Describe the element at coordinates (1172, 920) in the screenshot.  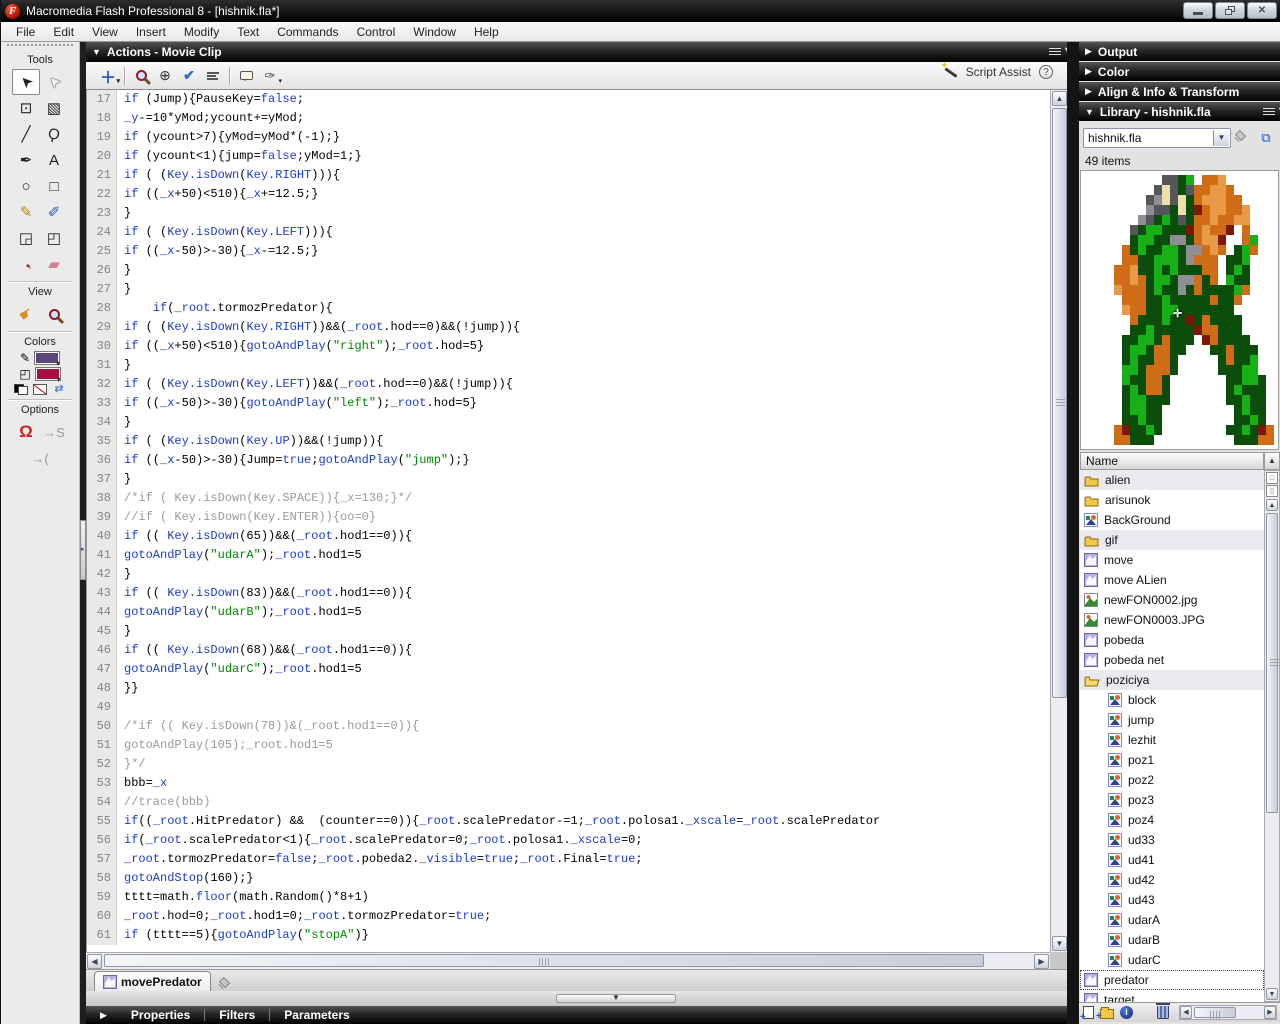
I see `library-item-udara: udarA` at that location.